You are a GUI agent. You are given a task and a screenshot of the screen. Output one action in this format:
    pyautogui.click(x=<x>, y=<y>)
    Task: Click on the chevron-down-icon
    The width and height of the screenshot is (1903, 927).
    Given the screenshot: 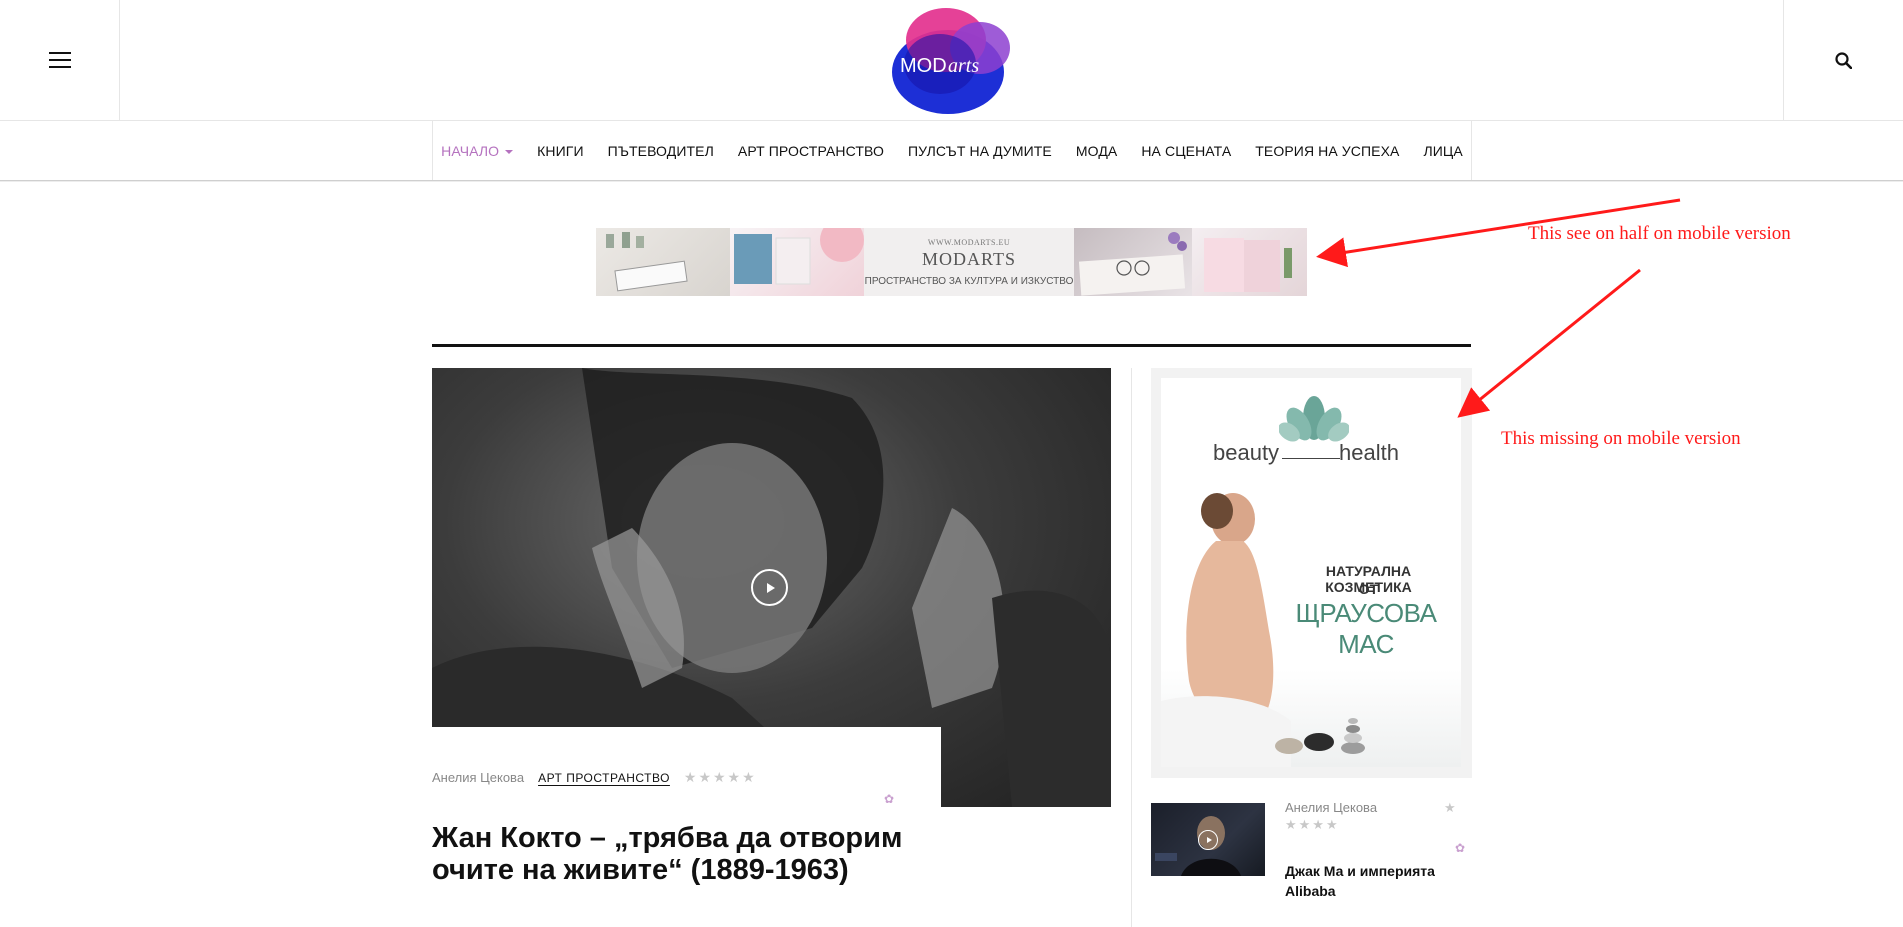 What is the action you would take?
    pyautogui.click(x=509, y=151)
    